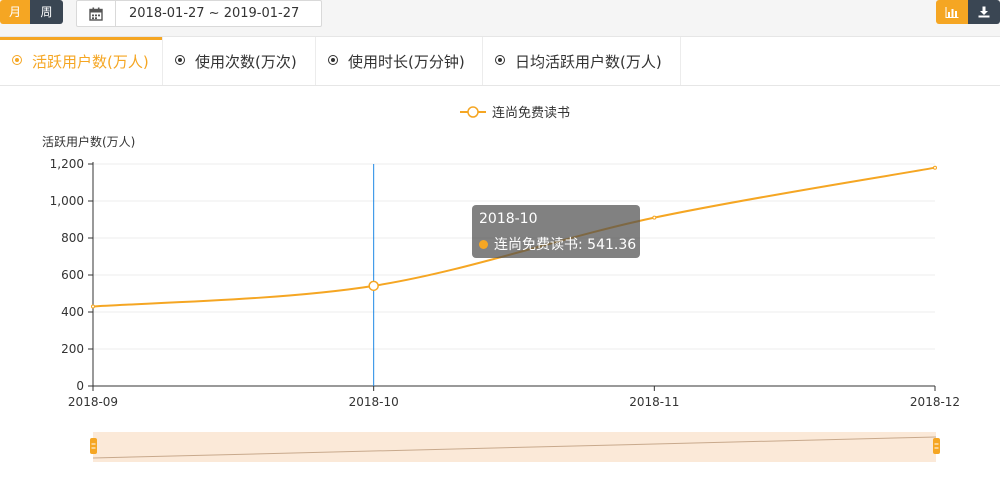  Describe the element at coordinates (72, 238) in the screenshot. I see `y-tick-label: 800` at that location.